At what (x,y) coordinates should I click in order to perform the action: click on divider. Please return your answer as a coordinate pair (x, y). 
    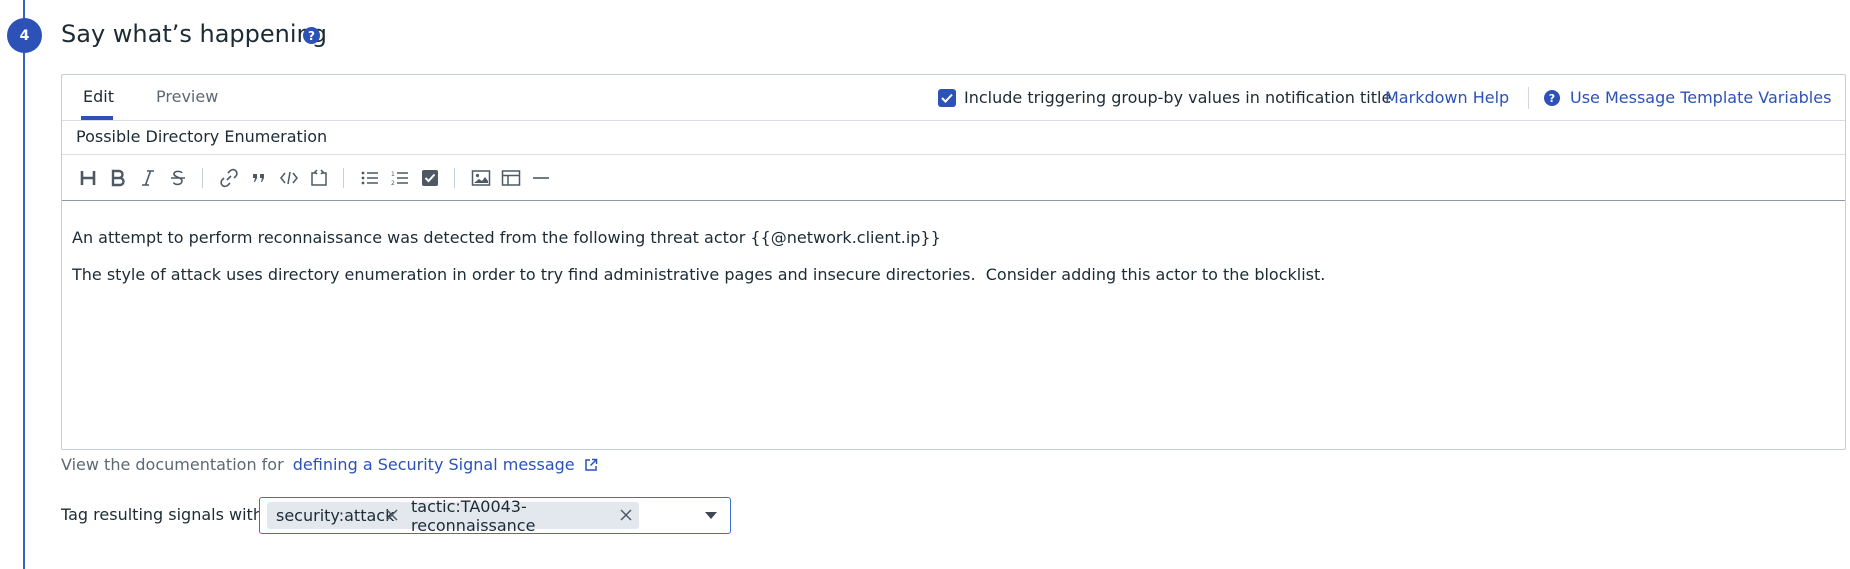
    Looking at the image, I should click on (1528, 98).